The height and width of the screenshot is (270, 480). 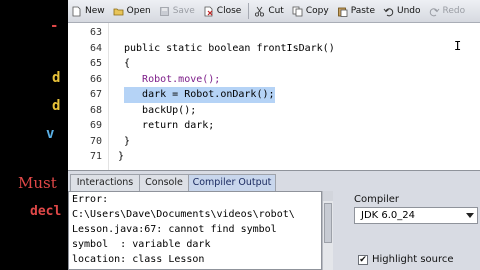 I want to click on redo-icon, so click(x=434, y=11).